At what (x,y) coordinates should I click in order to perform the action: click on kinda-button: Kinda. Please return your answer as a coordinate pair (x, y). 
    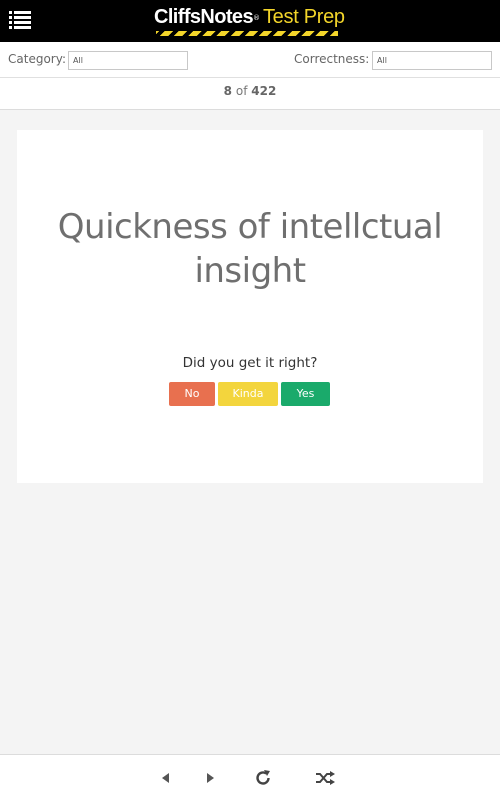
    Looking at the image, I should click on (248, 394).